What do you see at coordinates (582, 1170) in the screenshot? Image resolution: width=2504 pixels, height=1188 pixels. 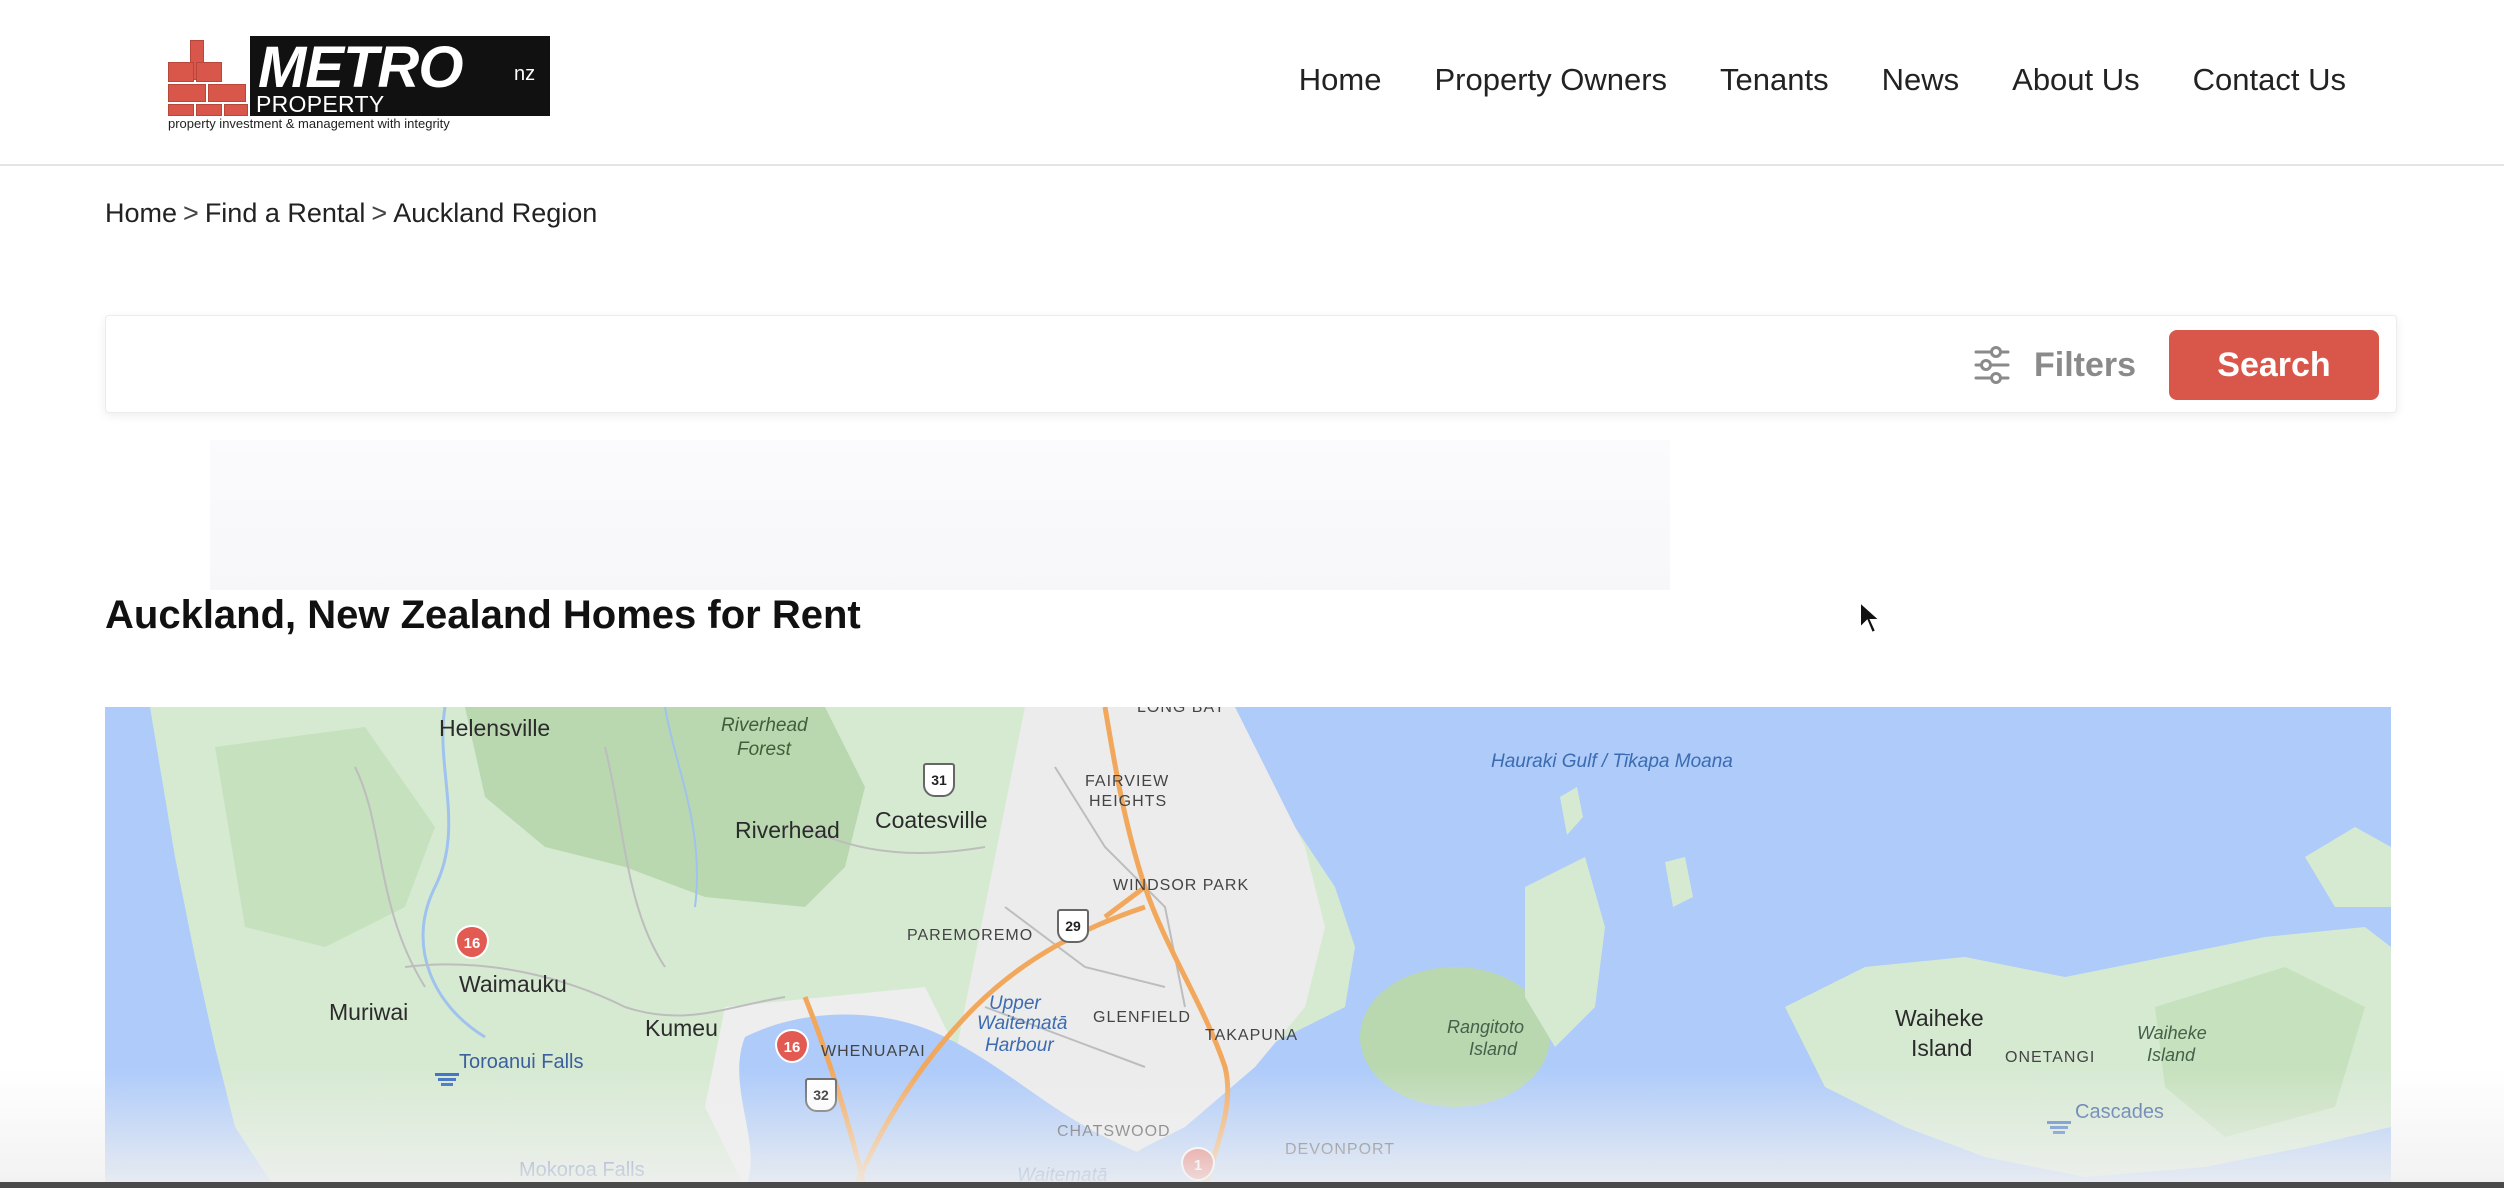 I see `map-label-mokoroa-falls: Mokoroa Falls` at bounding box center [582, 1170].